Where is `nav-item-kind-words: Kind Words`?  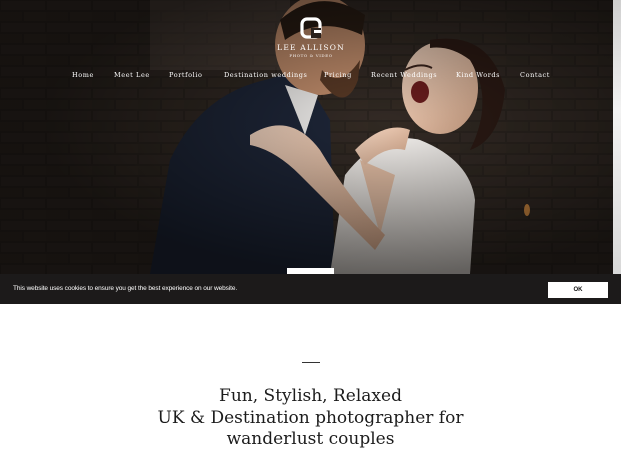
nav-item-kind-words: Kind Words is located at coordinates (478, 75).